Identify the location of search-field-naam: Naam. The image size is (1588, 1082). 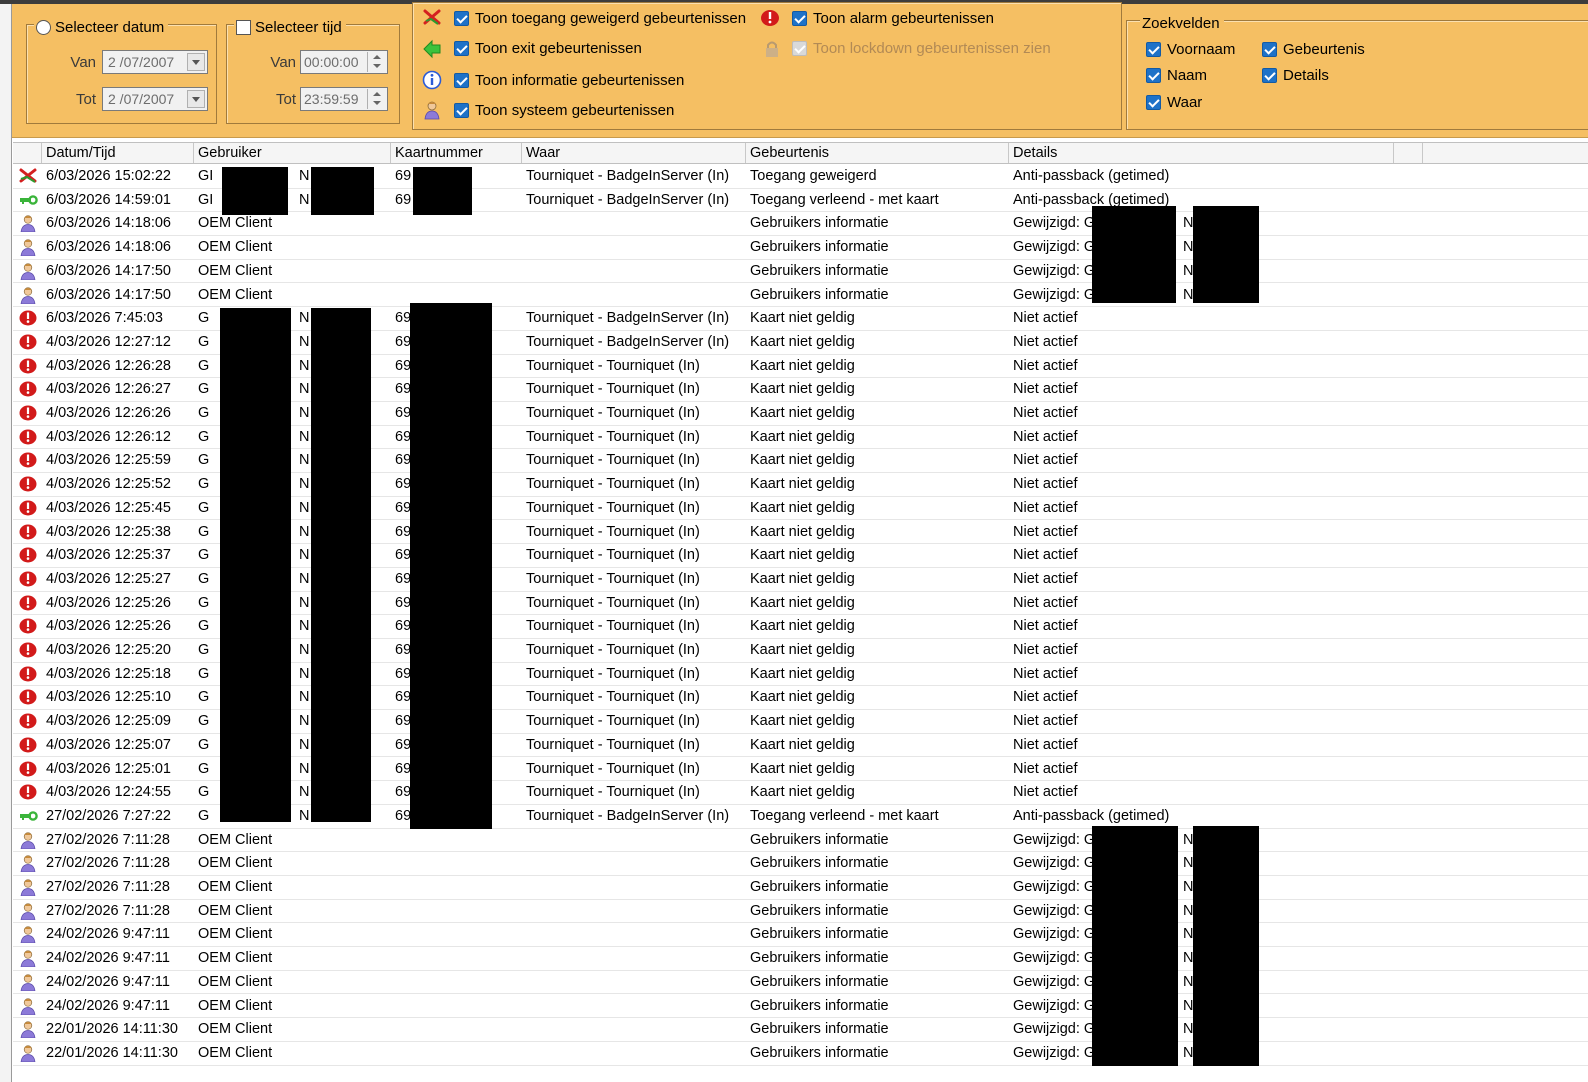
(1176, 75).